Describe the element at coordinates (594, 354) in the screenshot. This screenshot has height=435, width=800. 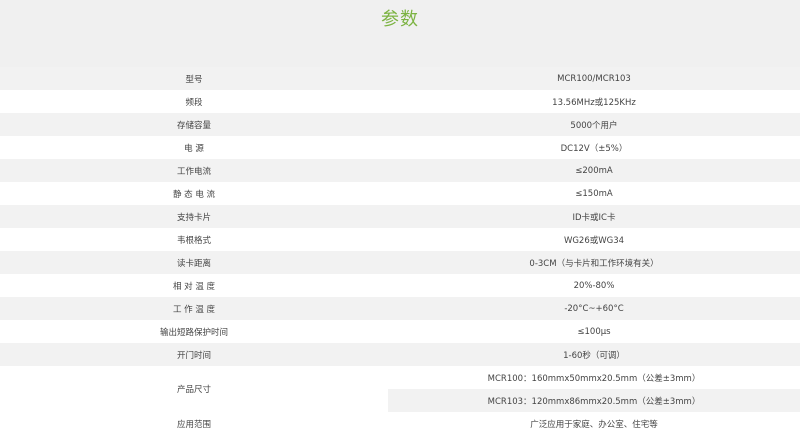
I see `spec-value: 1-60秒（可调）` at that location.